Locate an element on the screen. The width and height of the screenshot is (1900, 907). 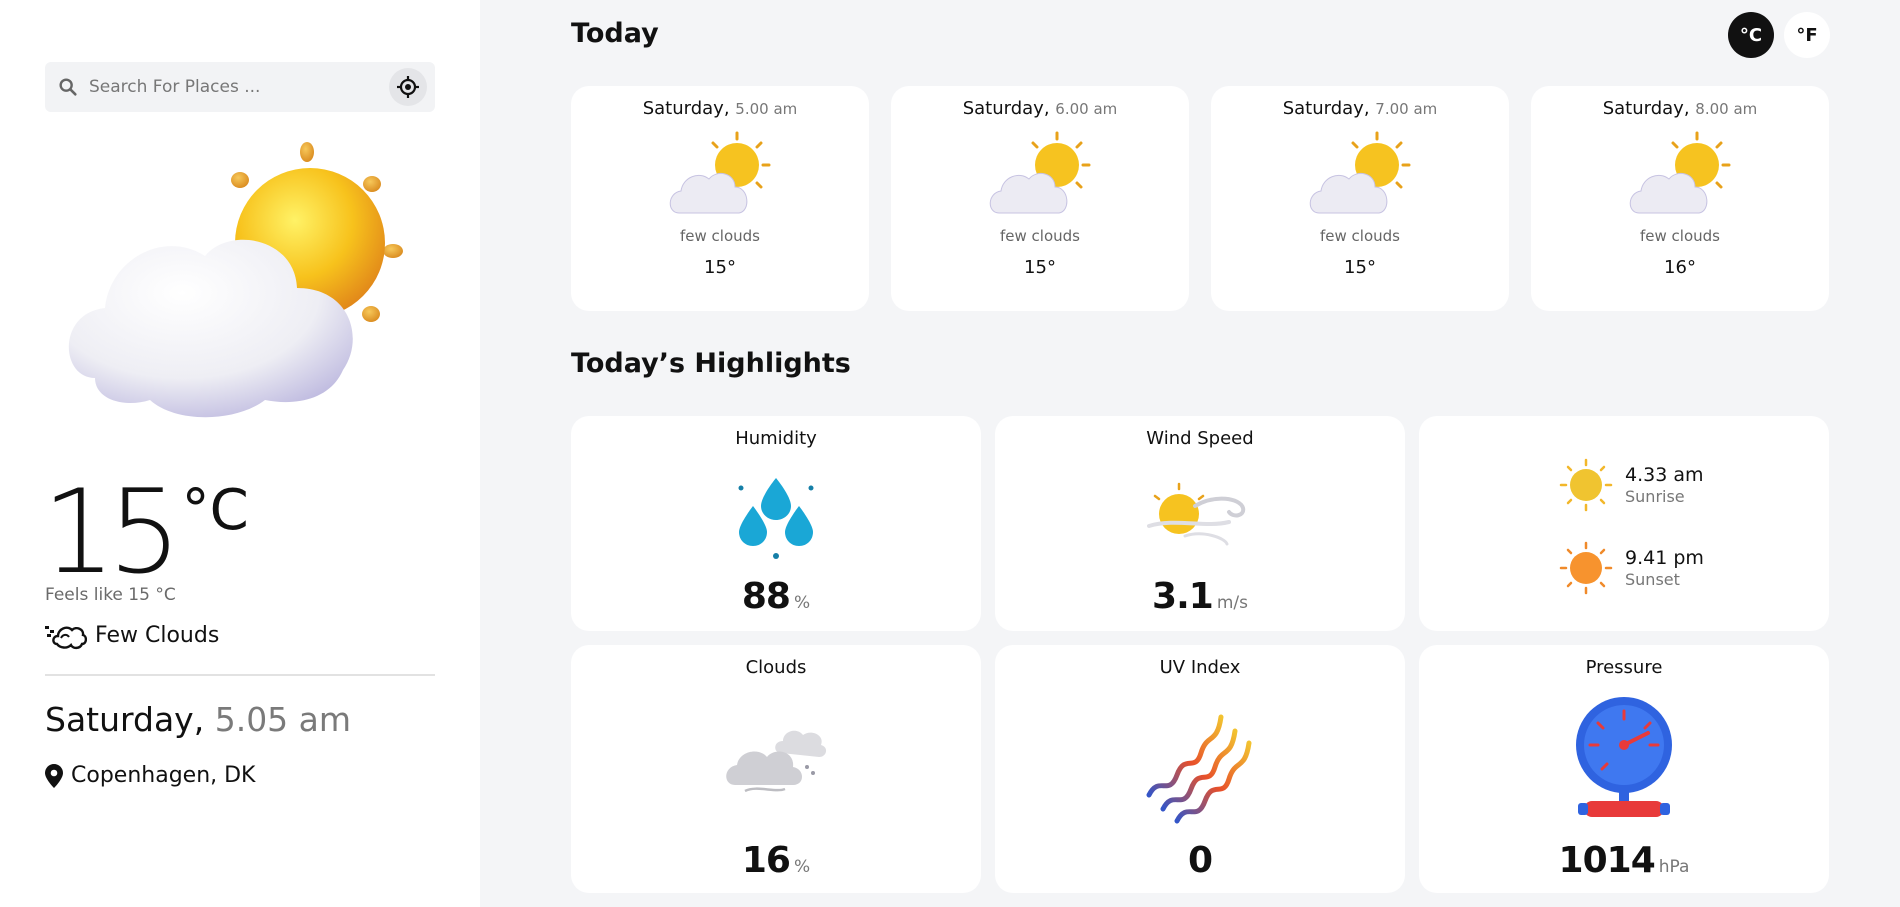
wind-value: 3.1 is located at coordinates (1183, 596).